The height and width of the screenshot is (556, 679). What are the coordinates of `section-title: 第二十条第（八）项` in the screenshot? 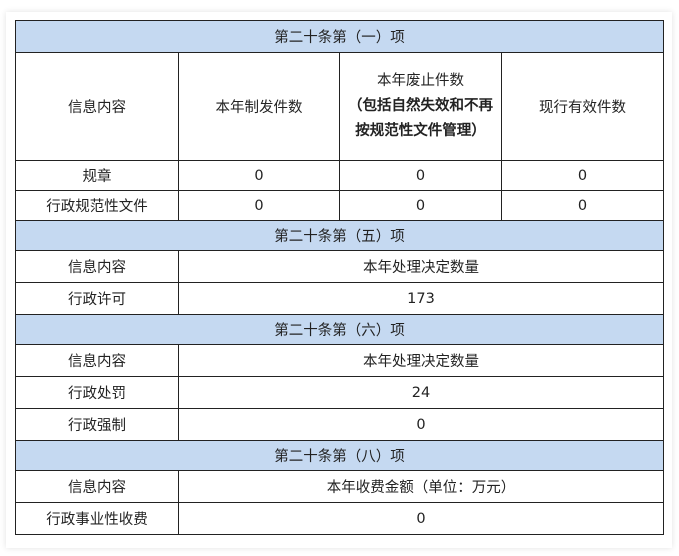 It's located at (339, 455).